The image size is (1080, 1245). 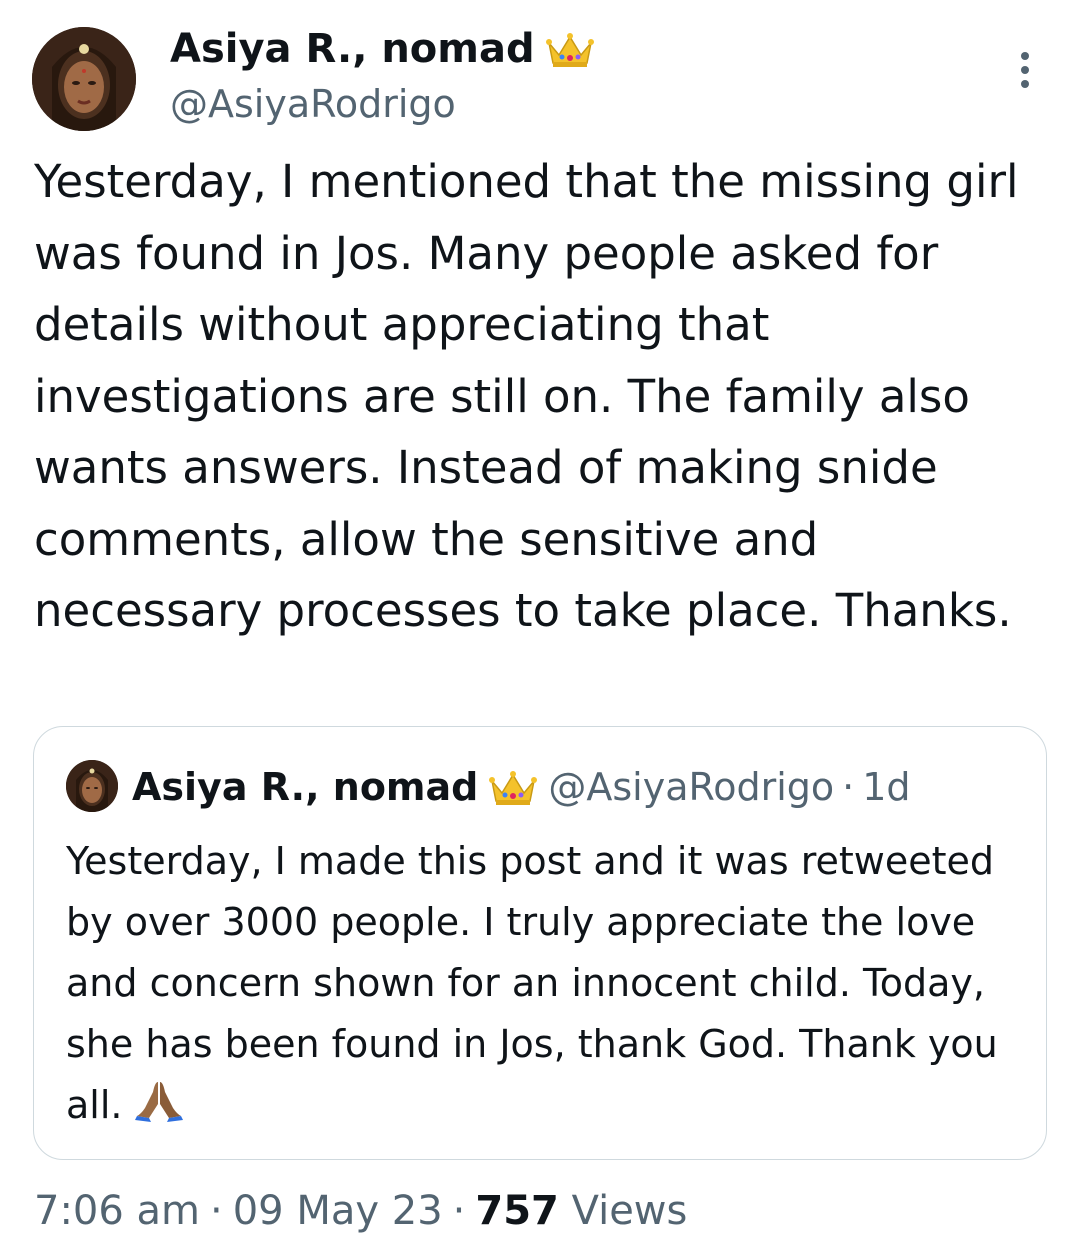 What do you see at coordinates (886, 787) in the screenshot?
I see `quoted-tweet-age: 1d` at bounding box center [886, 787].